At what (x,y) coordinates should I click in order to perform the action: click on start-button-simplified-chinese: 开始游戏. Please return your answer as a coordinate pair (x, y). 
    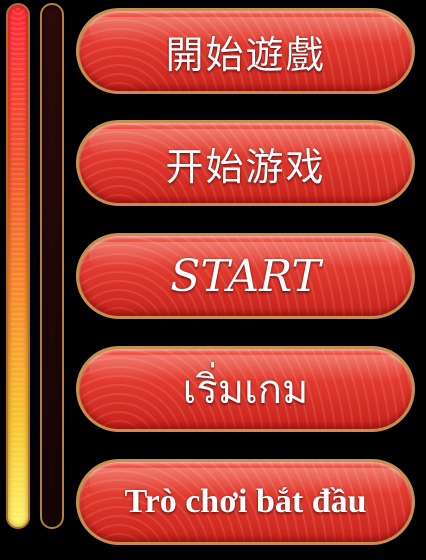
    Looking at the image, I should click on (245, 163).